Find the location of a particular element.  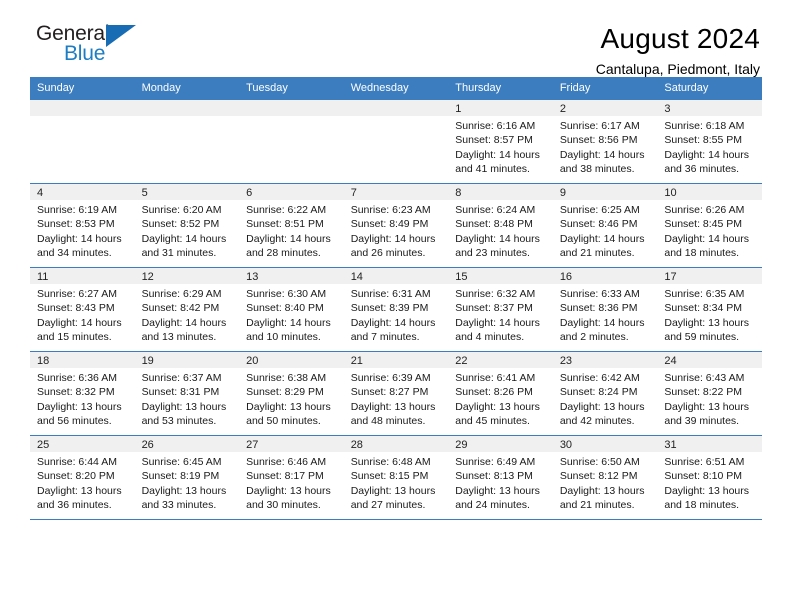

day-number: 23 is located at coordinates (566, 361).